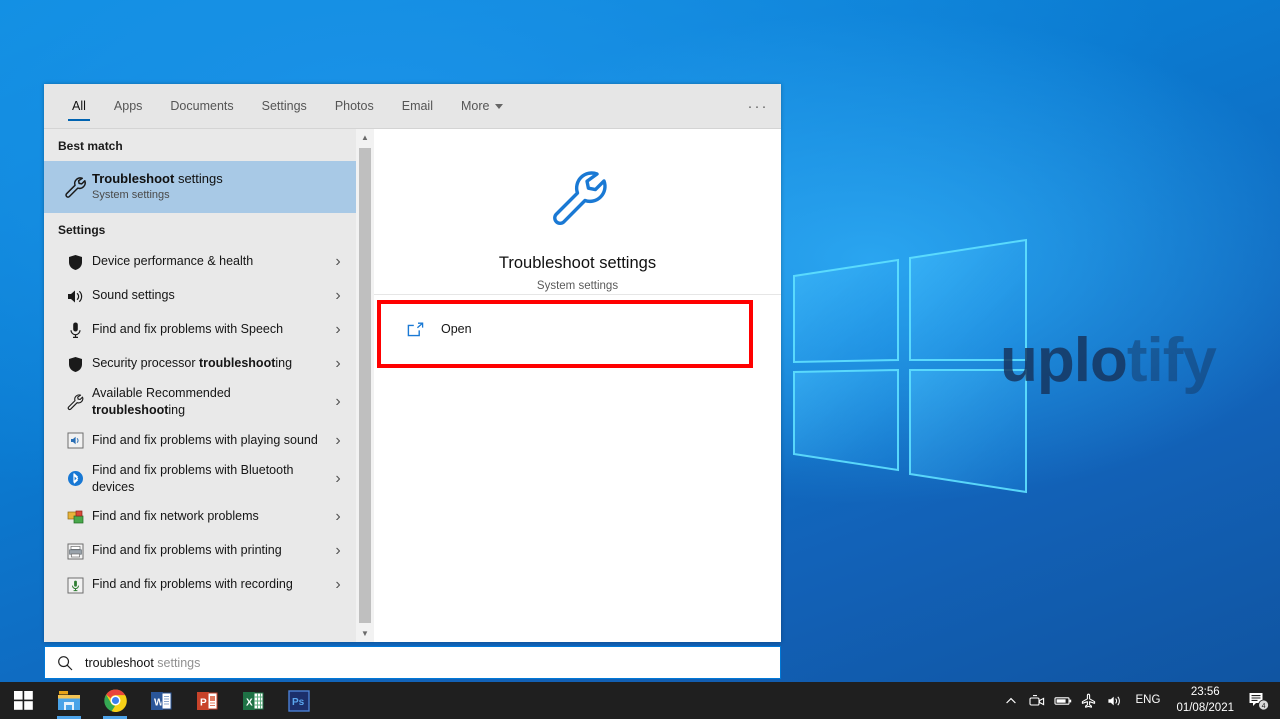 The width and height of the screenshot is (1280, 719). Describe the element at coordinates (79, 106) in the screenshot. I see `tab-all: All` at that location.